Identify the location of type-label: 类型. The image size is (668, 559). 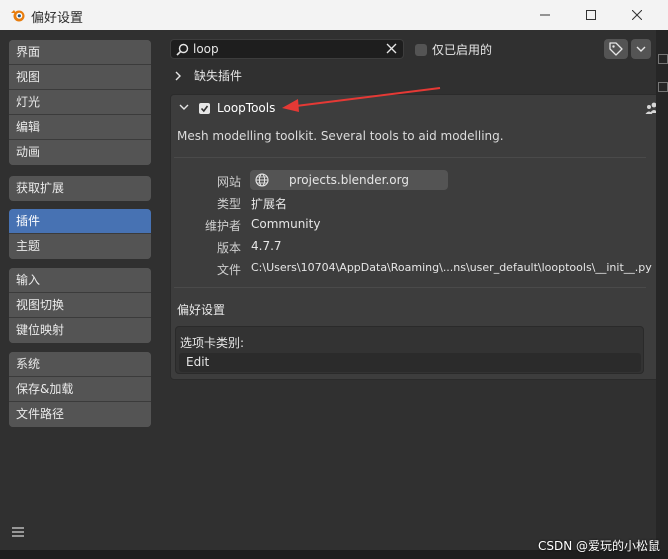
(228, 204).